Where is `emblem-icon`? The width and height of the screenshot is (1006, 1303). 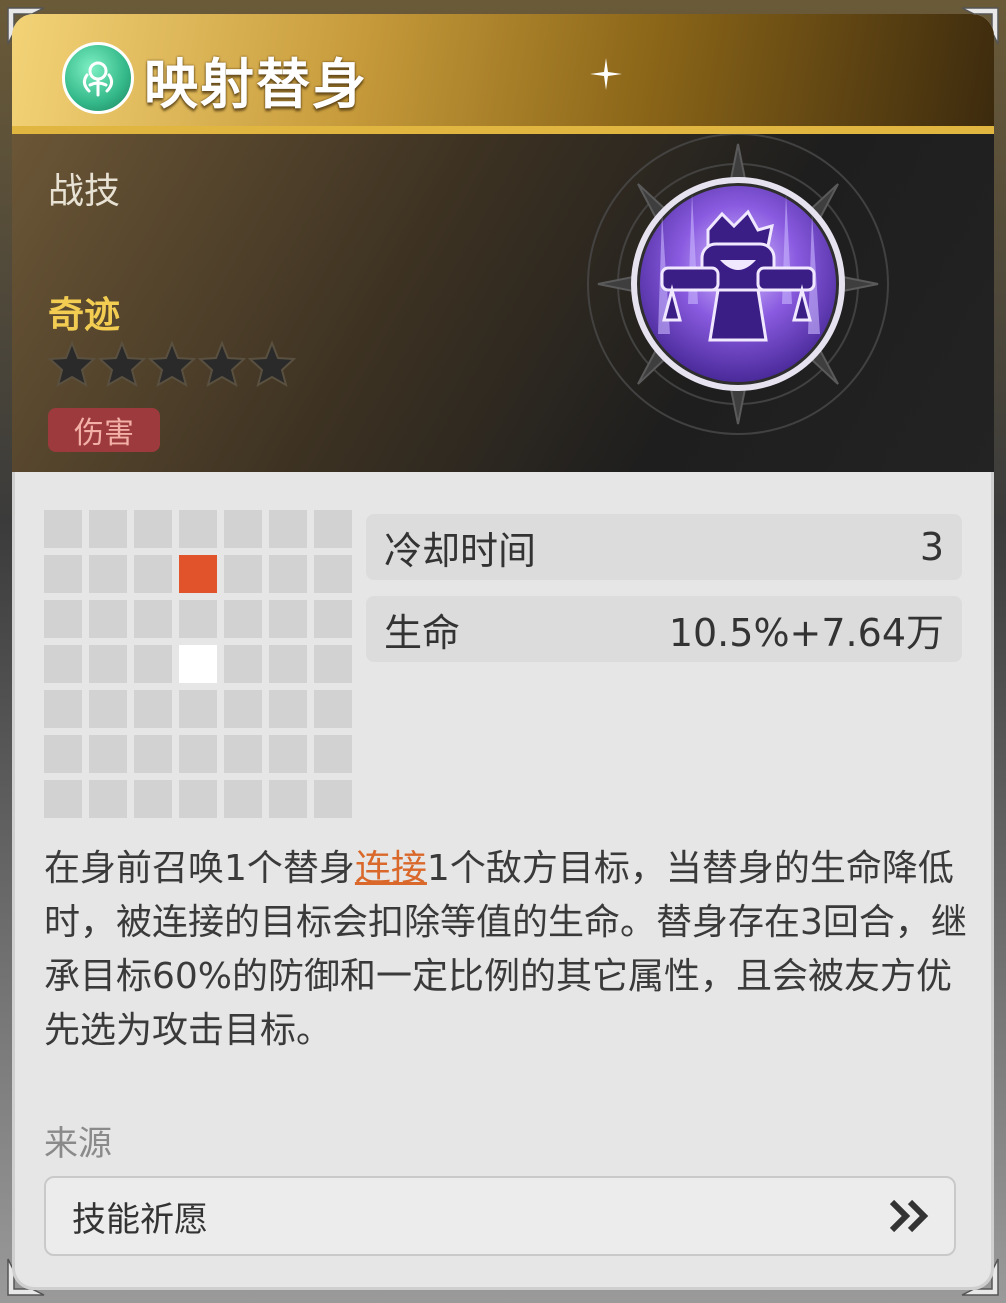
emblem-icon is located at coordinates (98, 78).